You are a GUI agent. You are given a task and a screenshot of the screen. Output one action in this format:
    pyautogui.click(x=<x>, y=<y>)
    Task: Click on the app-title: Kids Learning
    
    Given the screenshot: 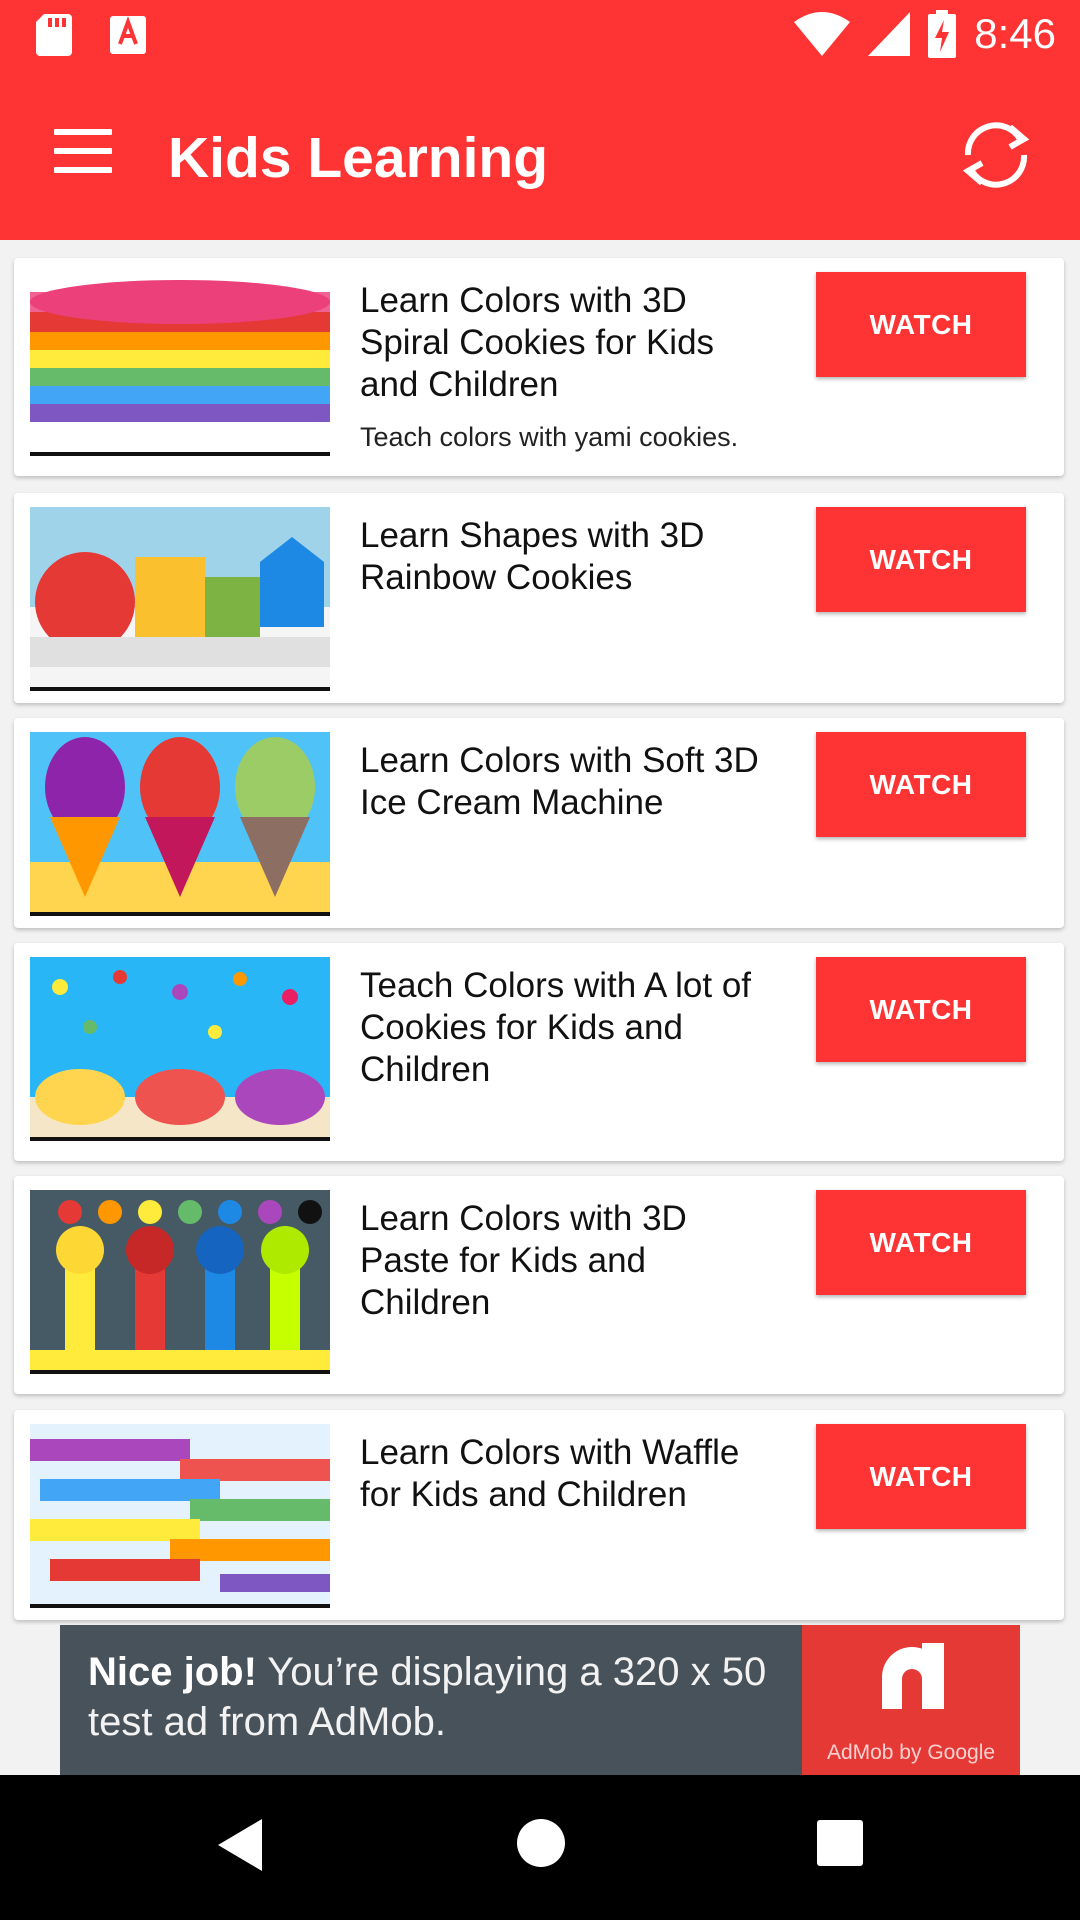 What is the action you would take?
    pyautogui.click(x=358, y=158)
    